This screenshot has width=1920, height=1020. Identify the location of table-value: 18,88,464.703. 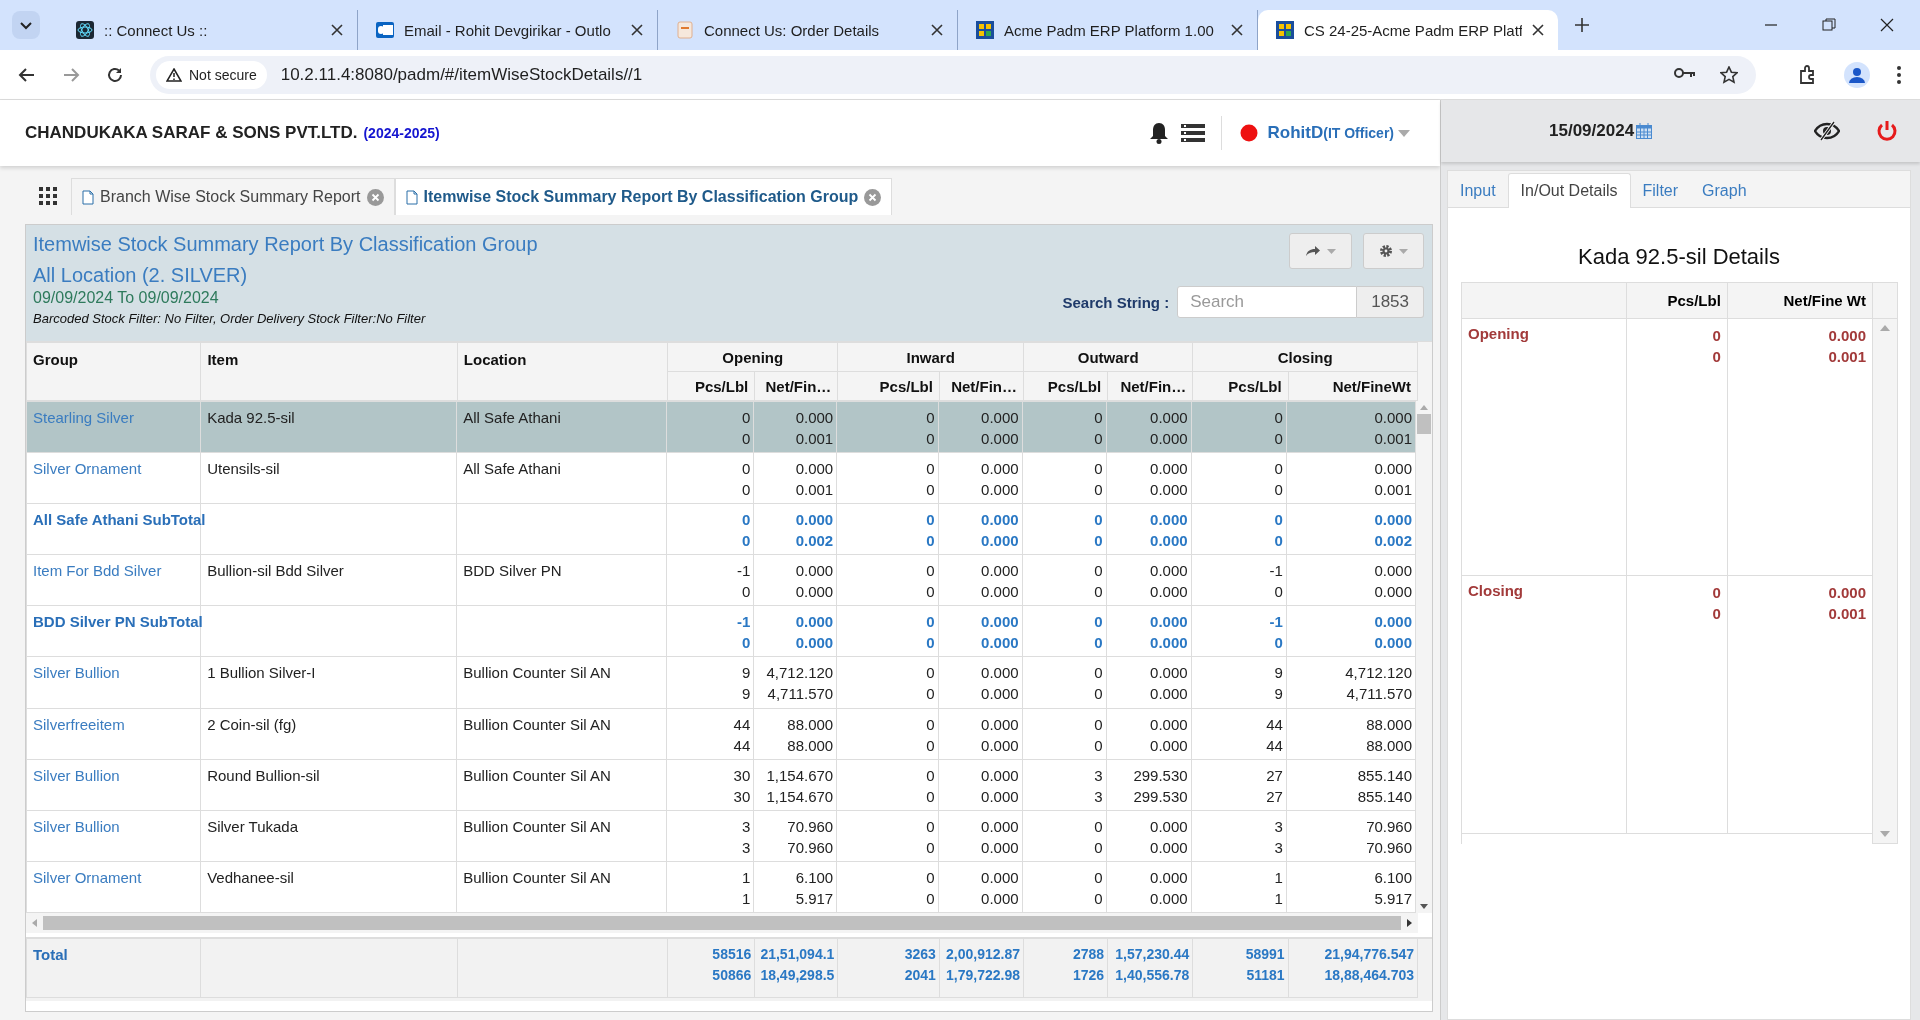
(1368, 975).